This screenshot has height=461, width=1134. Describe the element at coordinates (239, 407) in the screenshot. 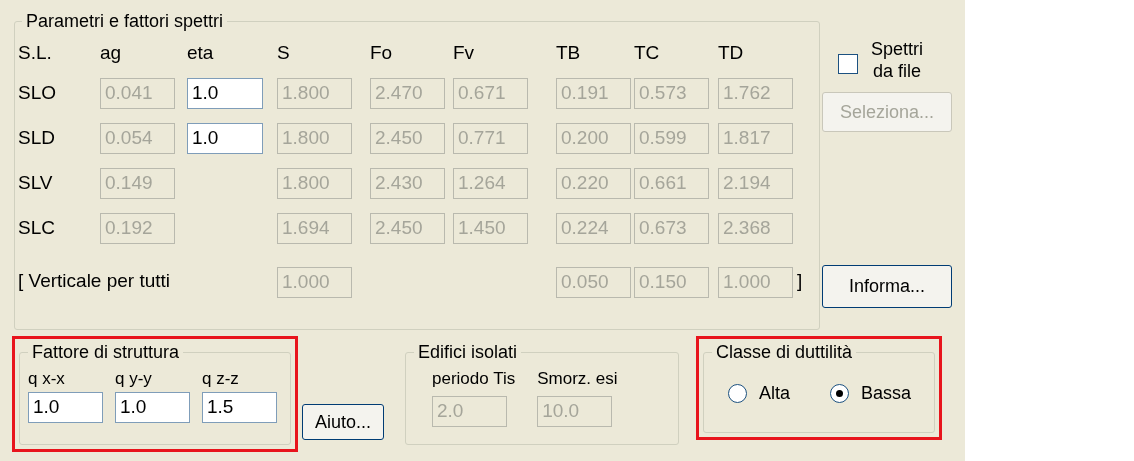

I see `input-field: 1.5` at that location.